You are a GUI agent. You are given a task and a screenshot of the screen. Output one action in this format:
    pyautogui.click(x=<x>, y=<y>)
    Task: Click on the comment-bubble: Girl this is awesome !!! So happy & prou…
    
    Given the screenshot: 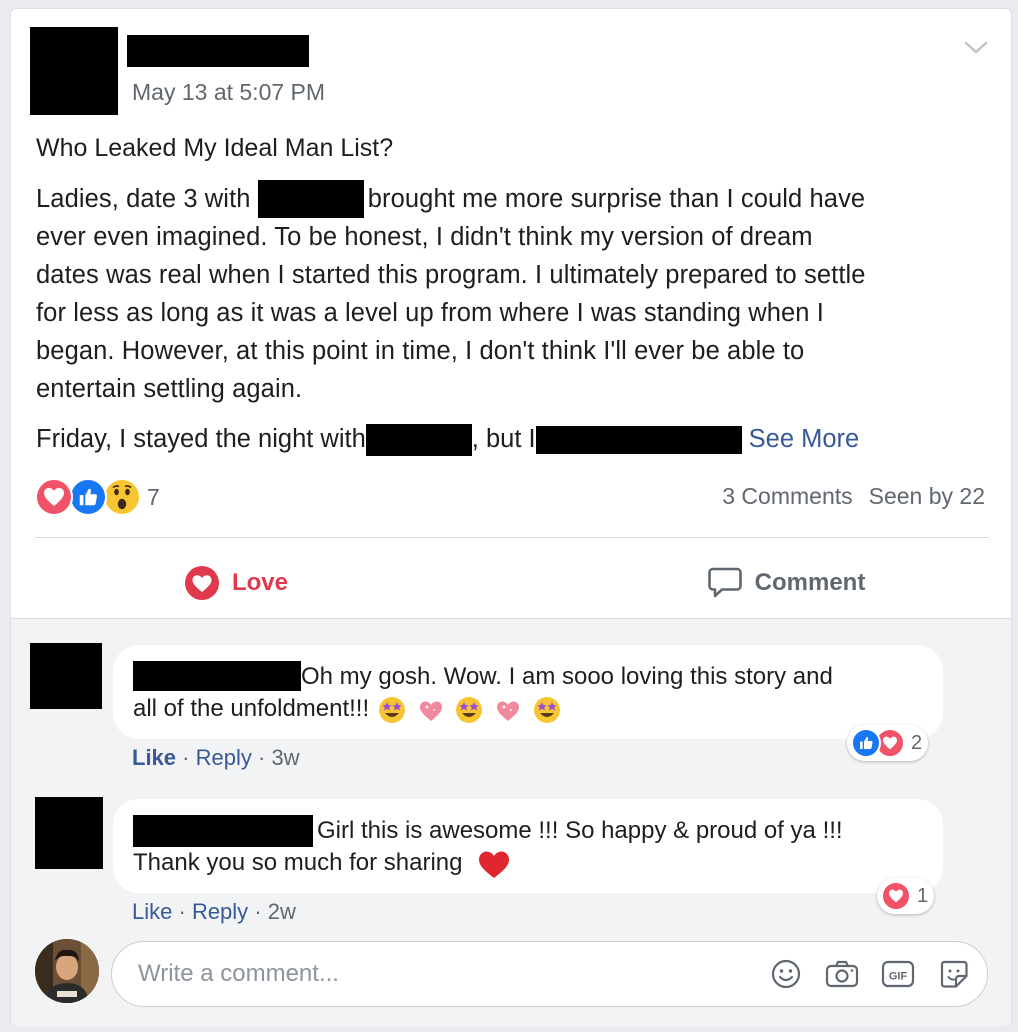 What is the action you would take?
    pyautogui.click(x=528, y=846)
    